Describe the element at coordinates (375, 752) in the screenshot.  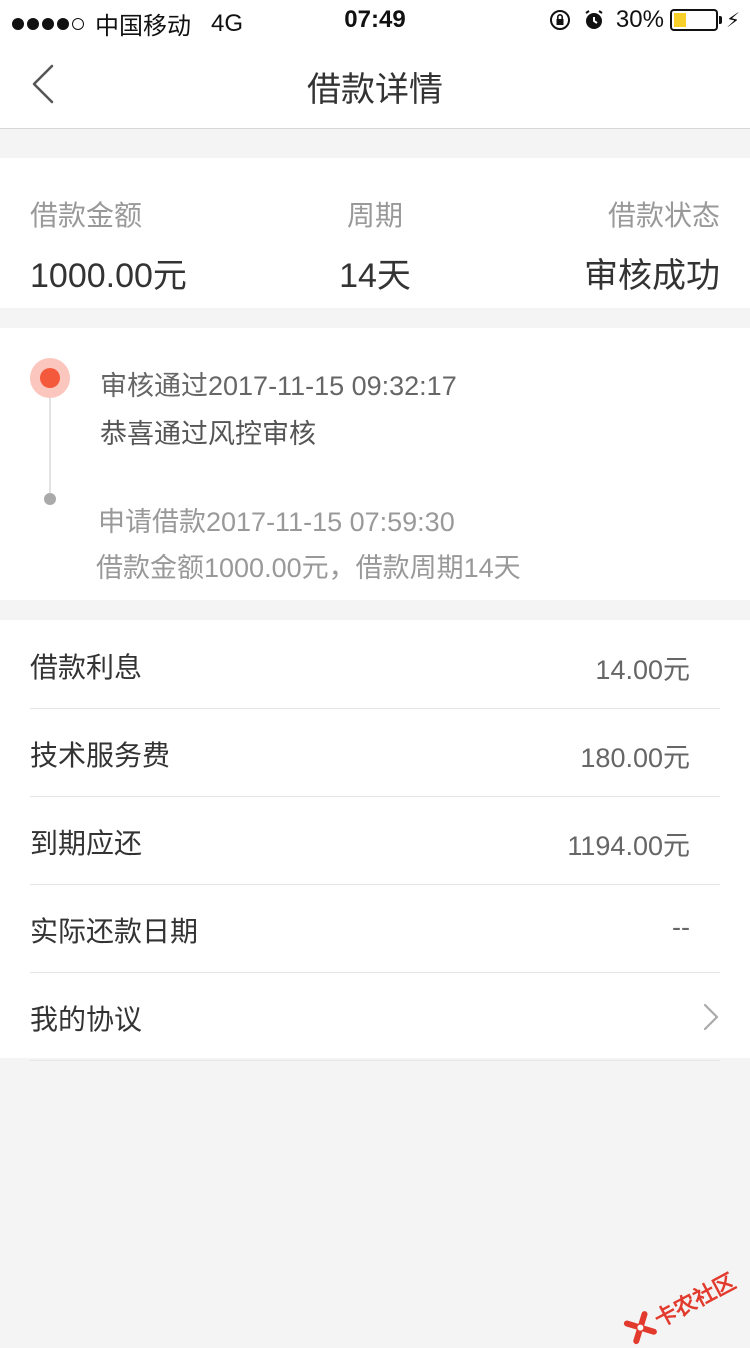
I see `detail-row-service-fee: 技术服务费 180.00元` at that location.